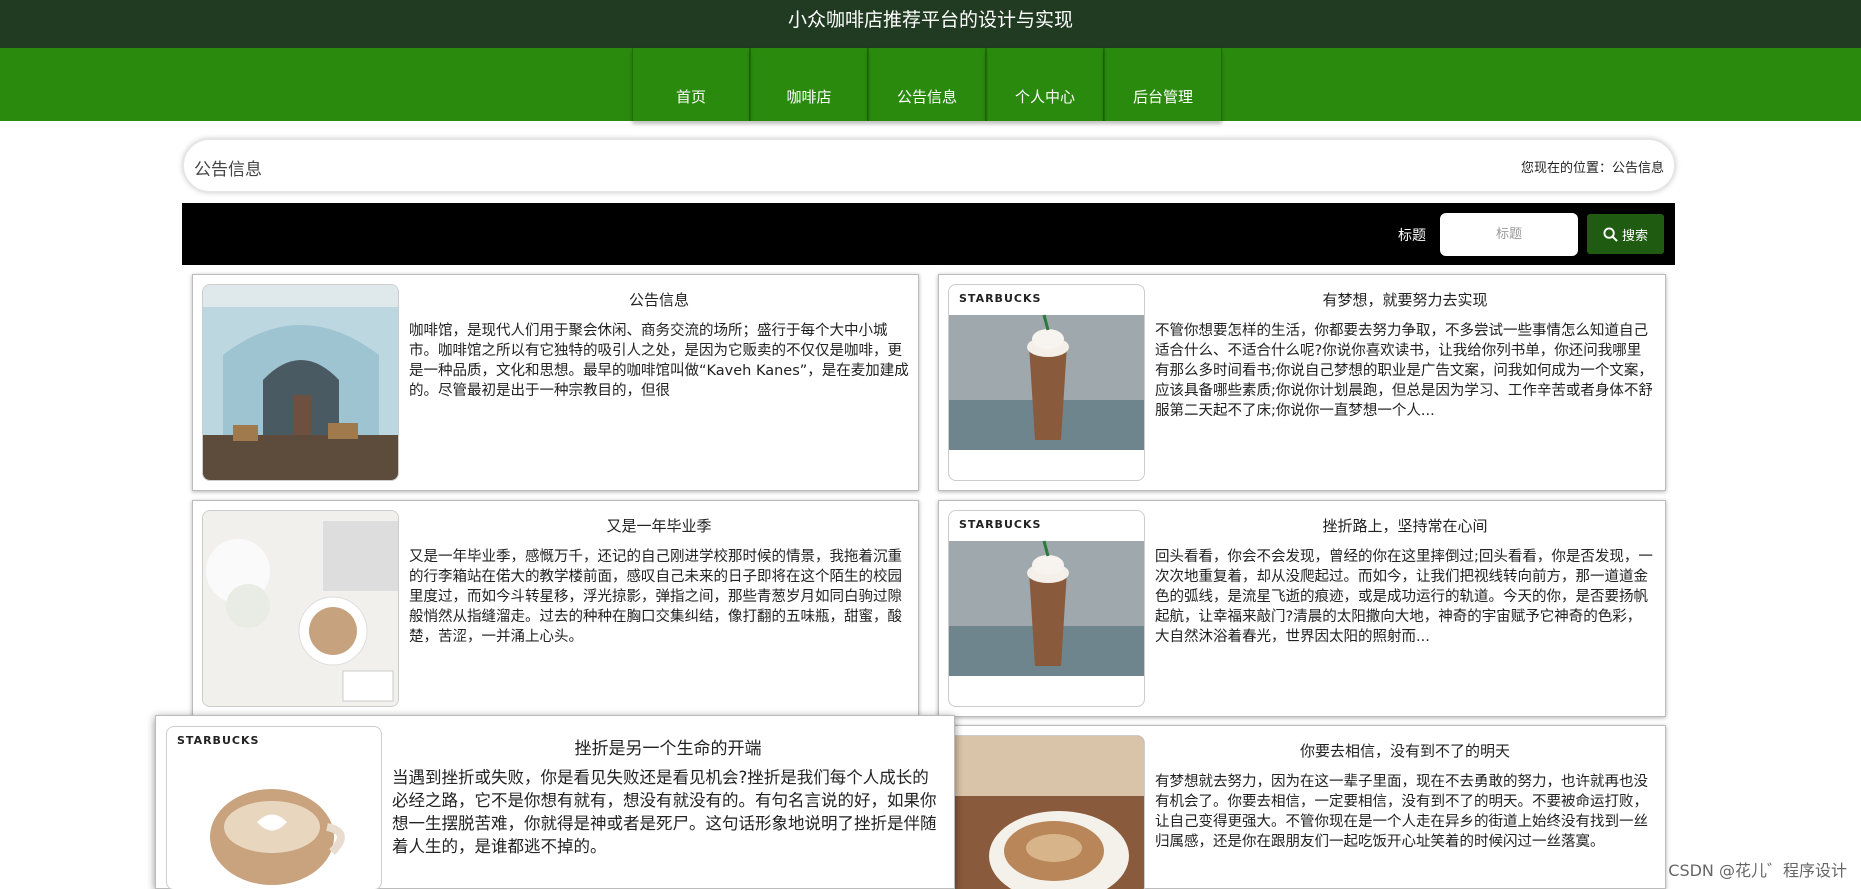  What do you see at coordinates (928, 234) in the screenshot?
I see `search-bar: 标题 搜索` at bounding box center [928, 234].